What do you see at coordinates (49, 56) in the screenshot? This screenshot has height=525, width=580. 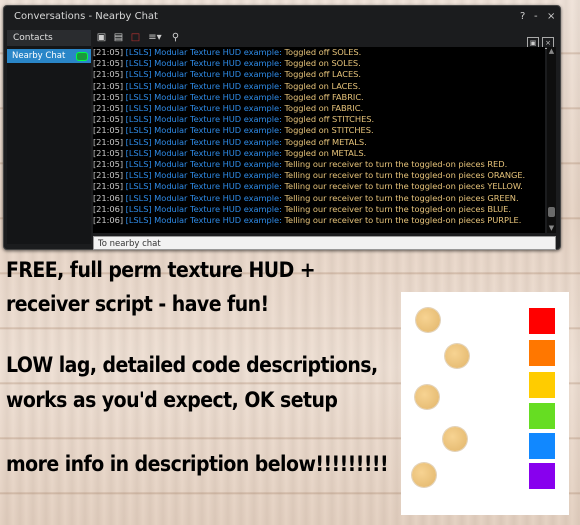 I see `contact-item-nearby-chat: Nearby Chat` at bounding box center [49, 56].